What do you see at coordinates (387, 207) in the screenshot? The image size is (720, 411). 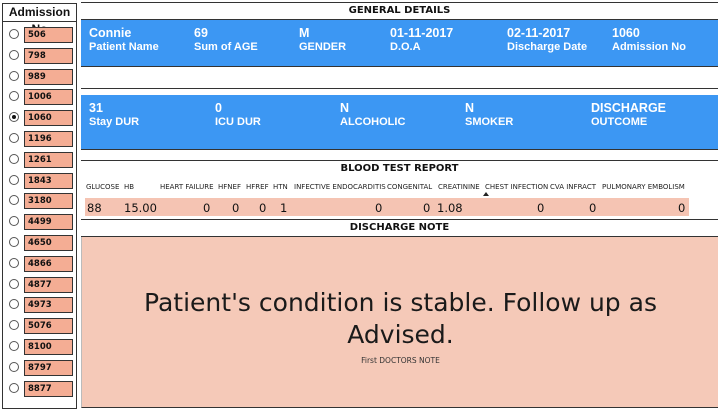 I see `table-row` at bounding box center [387, 207].